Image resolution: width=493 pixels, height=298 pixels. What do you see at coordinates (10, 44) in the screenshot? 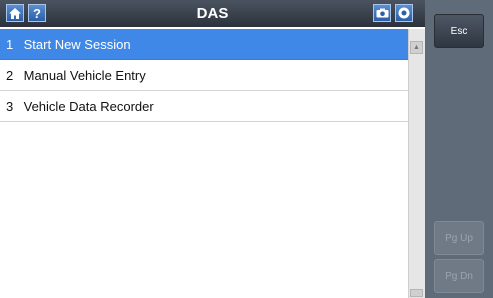
I see `menu-item-number: 1` at bounding box center [10, 44].